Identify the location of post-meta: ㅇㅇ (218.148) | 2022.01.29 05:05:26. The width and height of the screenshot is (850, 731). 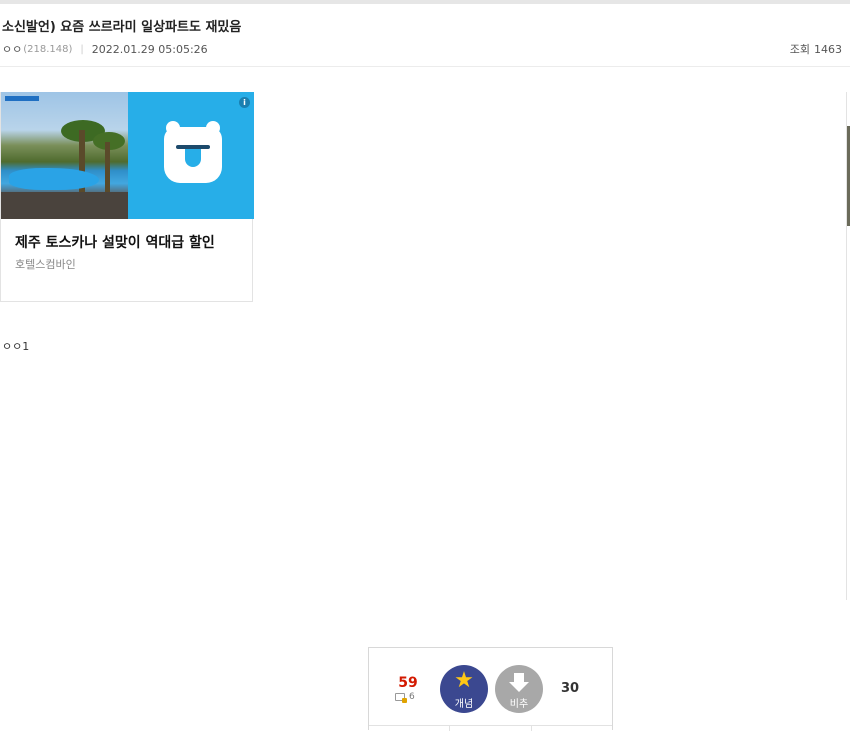
(105, 49).